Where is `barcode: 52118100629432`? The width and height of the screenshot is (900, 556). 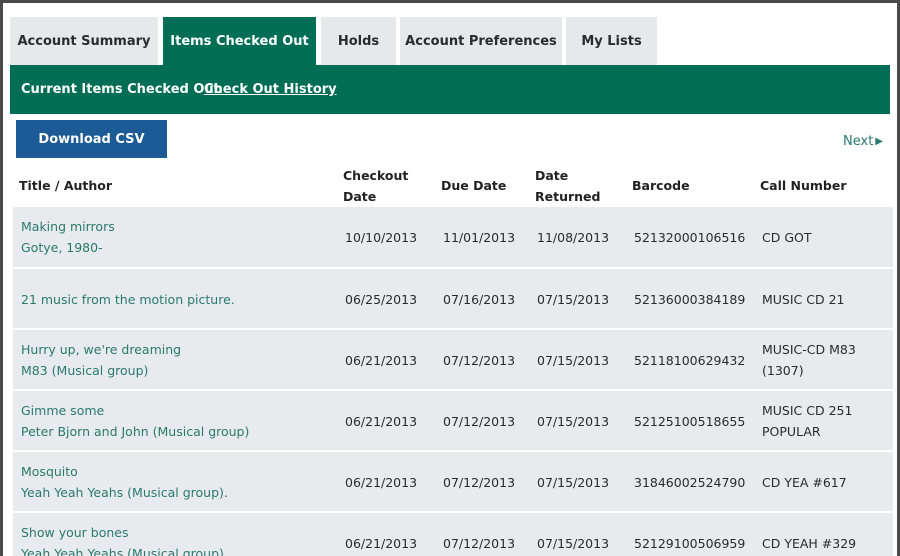 barcode: 52118100629432 is located at coordinates (690, 360).